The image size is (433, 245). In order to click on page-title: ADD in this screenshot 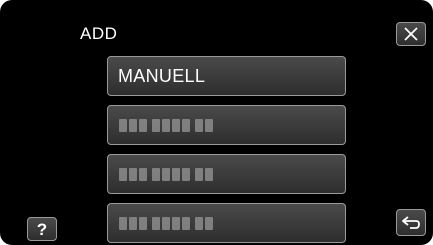, I will do `click(99, 33)`.